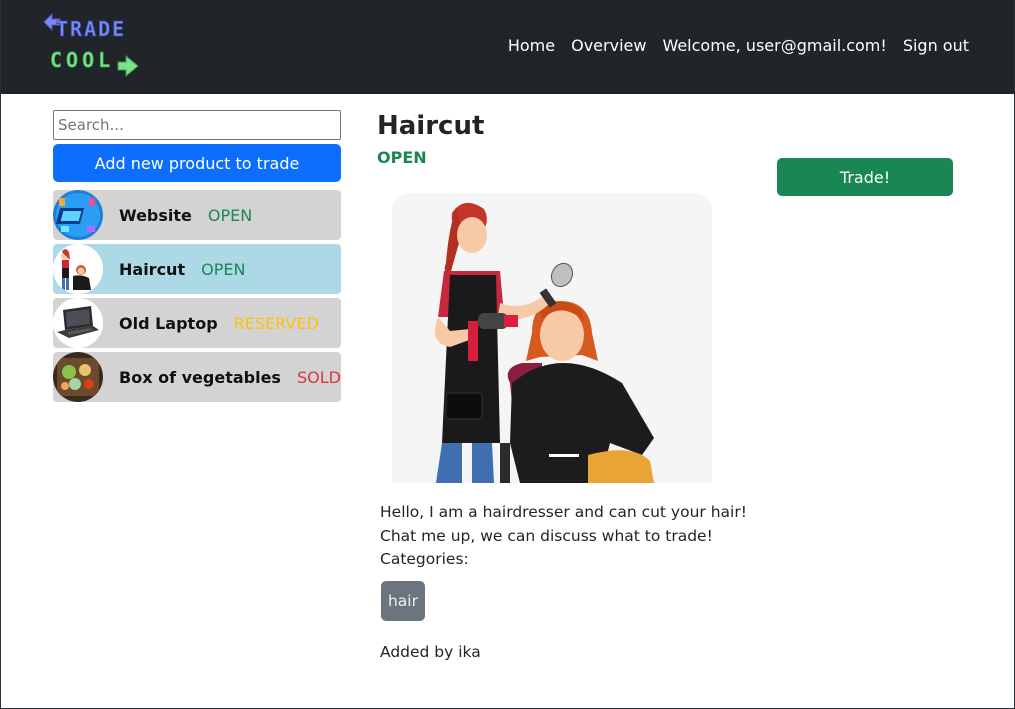 The width and height of the screenshot is (1015, 709). I want to click on trade-cool-logo: TRADE COOL, so click(92, 47).